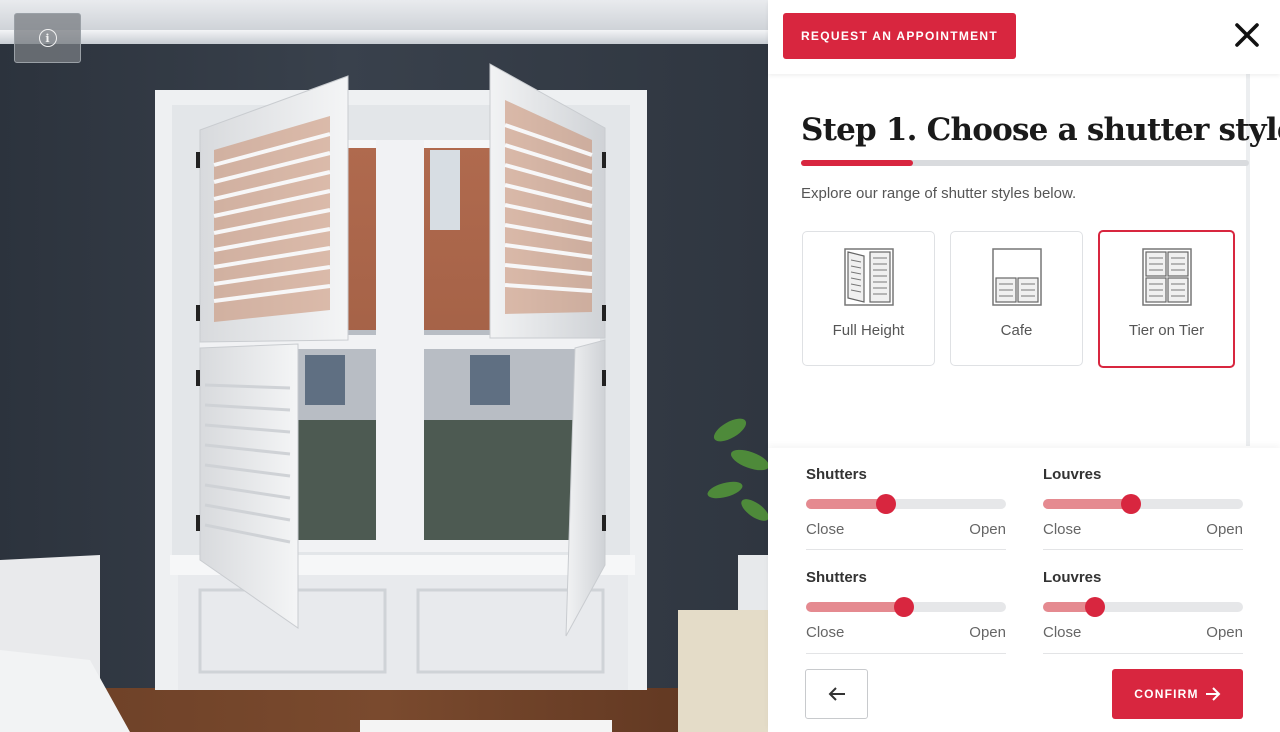 The image size is (1280, 732). I want to click on style-option-cafe: Cafe, so click(1016, 298).